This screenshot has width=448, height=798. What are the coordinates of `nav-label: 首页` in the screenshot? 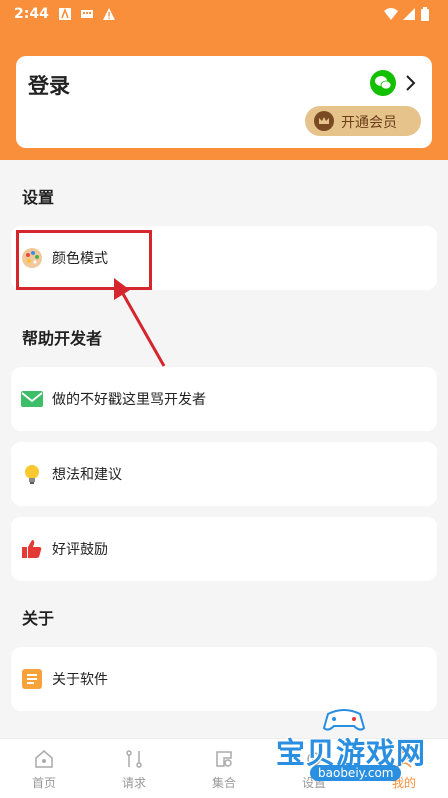 It's located at (43, 783).